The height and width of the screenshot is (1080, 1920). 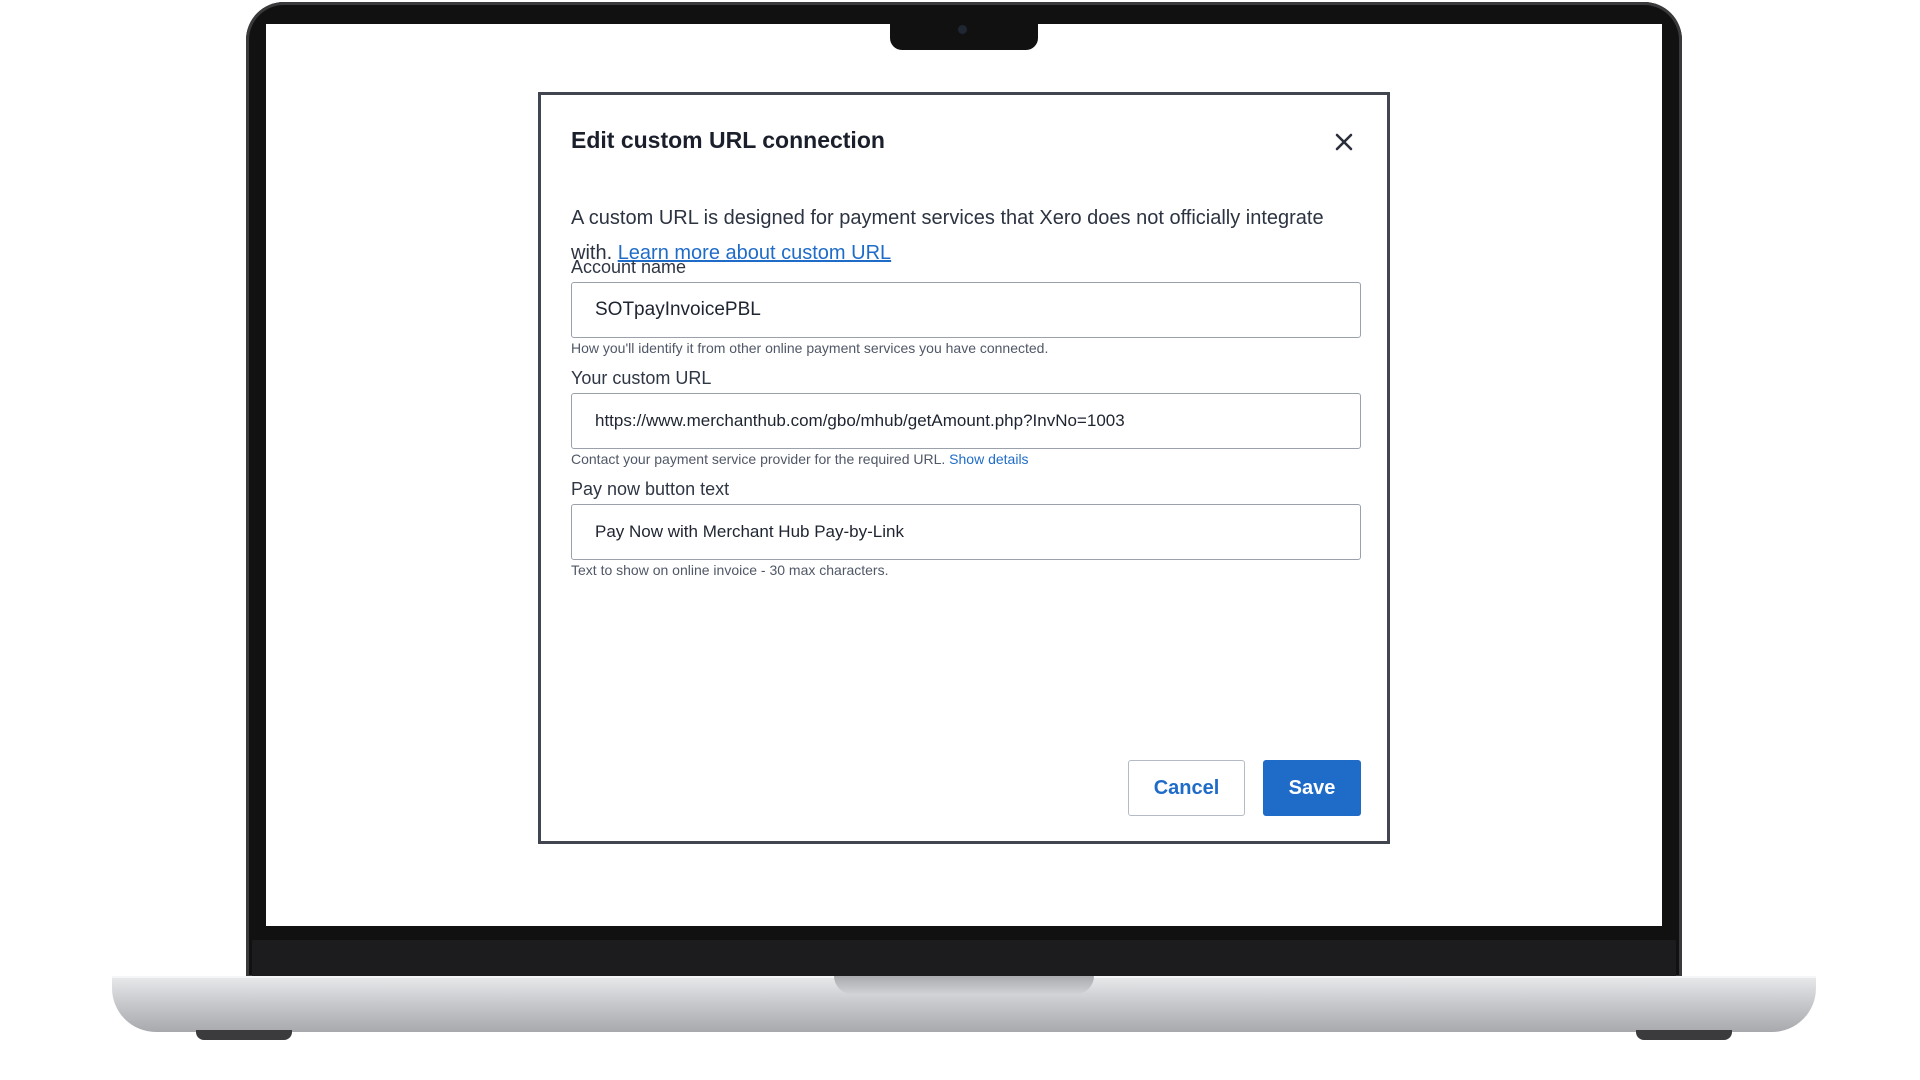 I want to click on close-icon, so click(x=1344, y=142).